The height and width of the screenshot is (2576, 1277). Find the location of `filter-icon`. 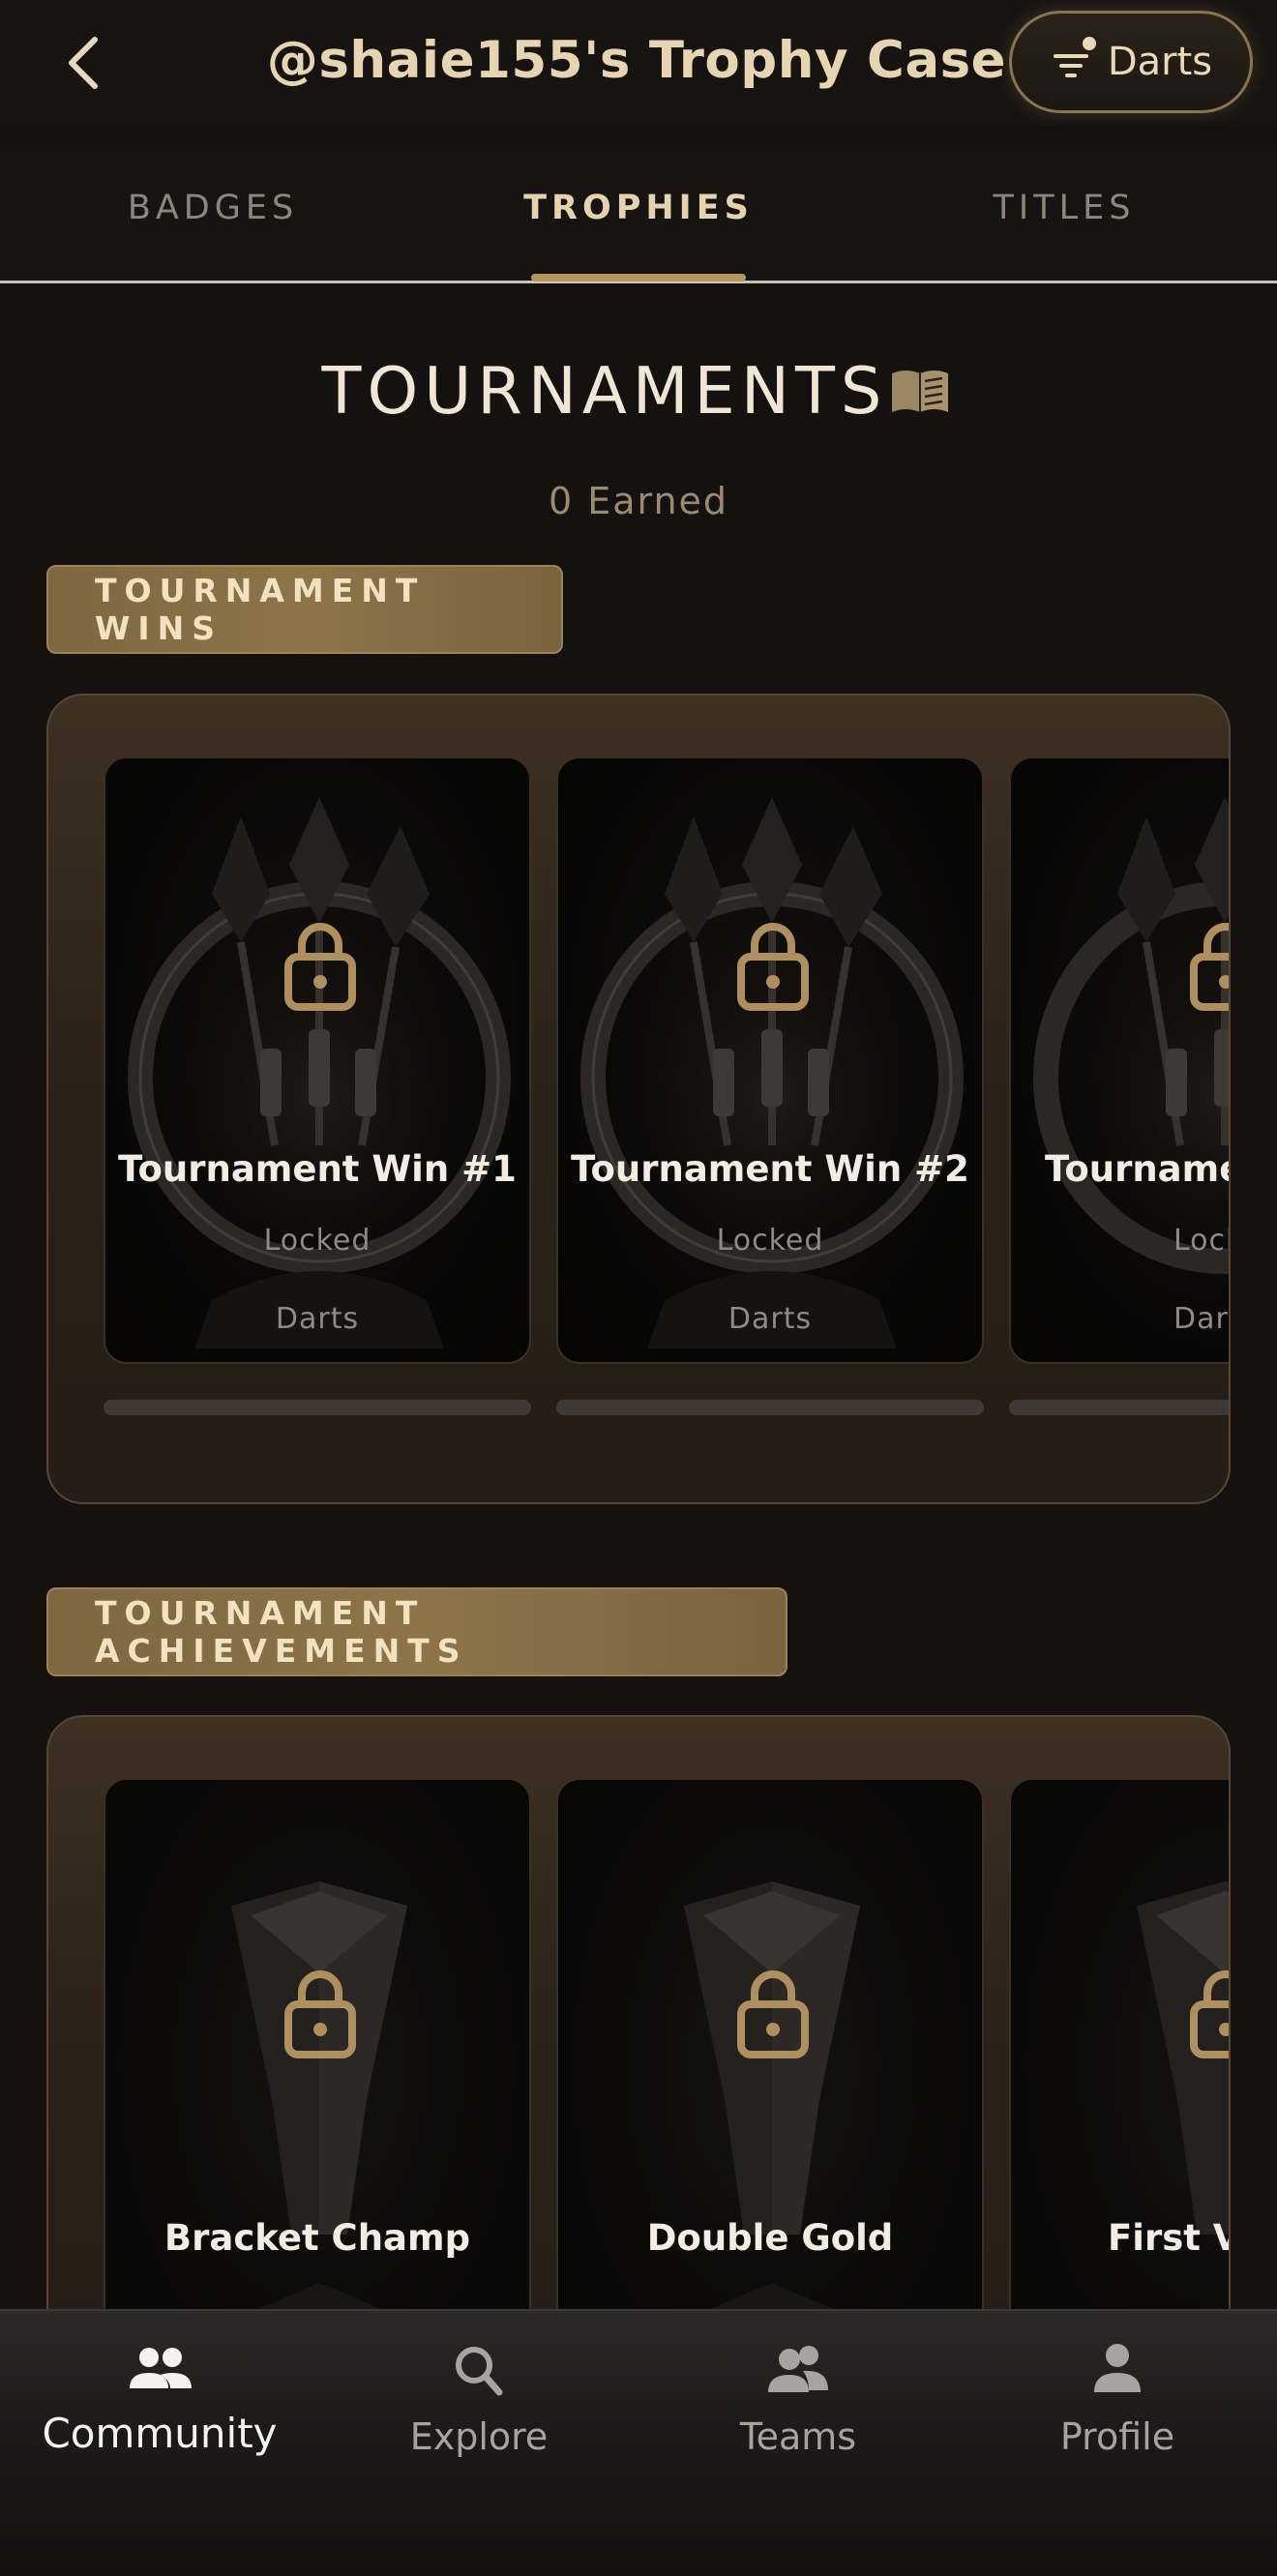

filter-icon is located at coordinates (1073, 59).